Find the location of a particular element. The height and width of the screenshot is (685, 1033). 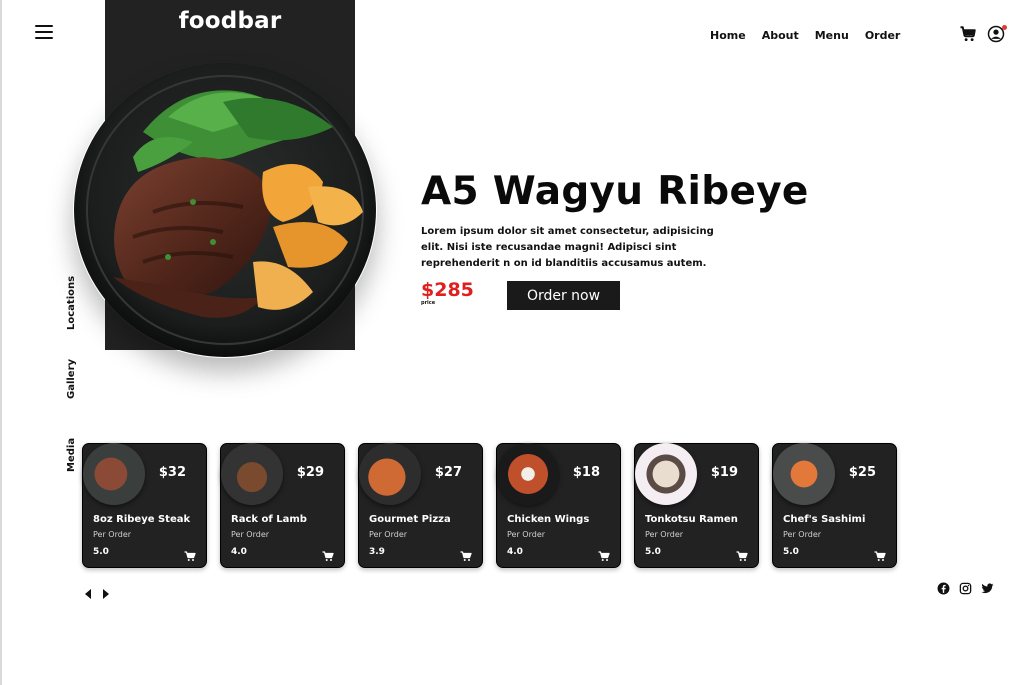

nav-order: Order is located at coordinates (883, 35).